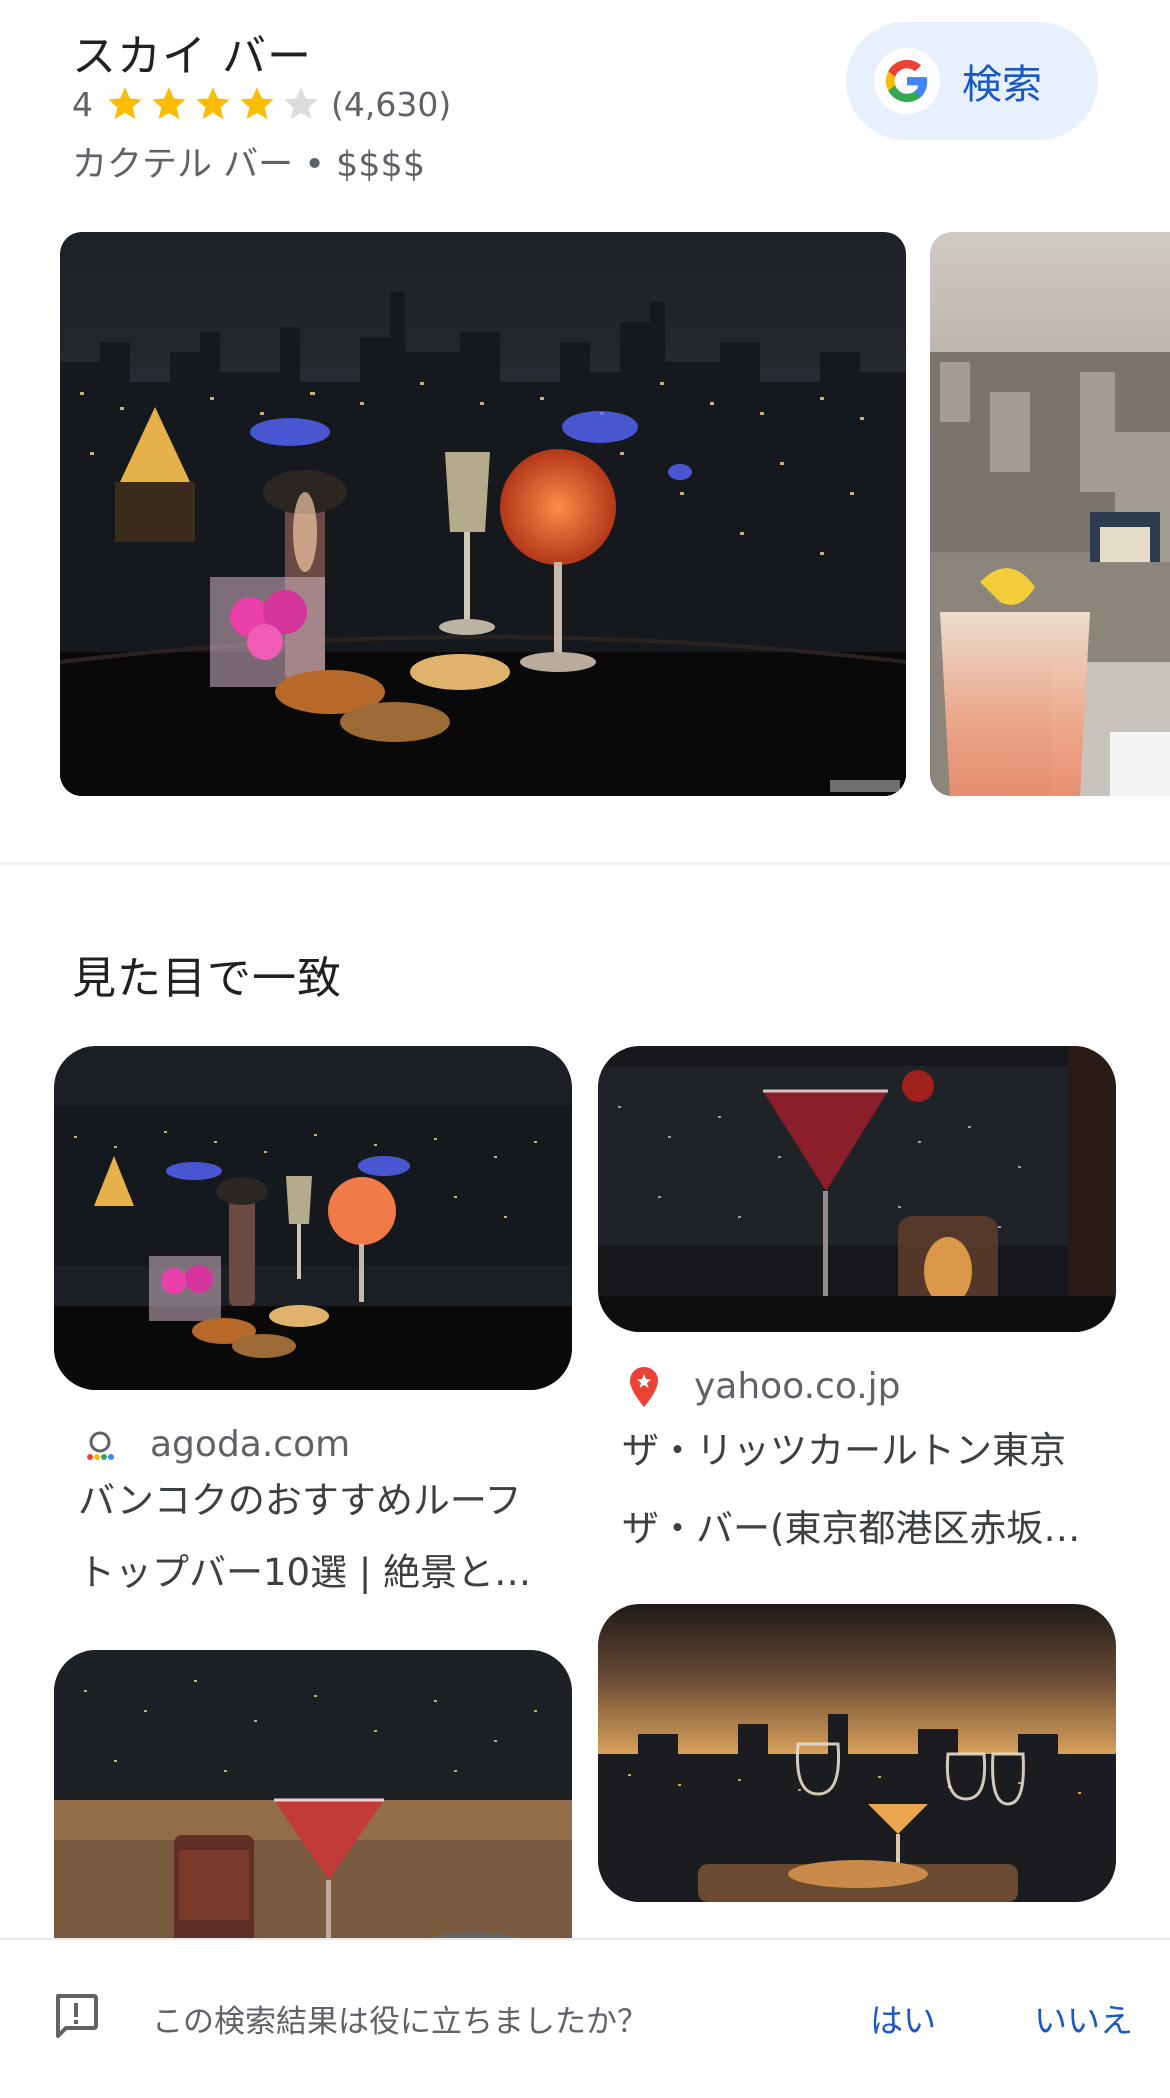  I want to click on category-price: カクテル バー • $$$$, so click(249, 165).